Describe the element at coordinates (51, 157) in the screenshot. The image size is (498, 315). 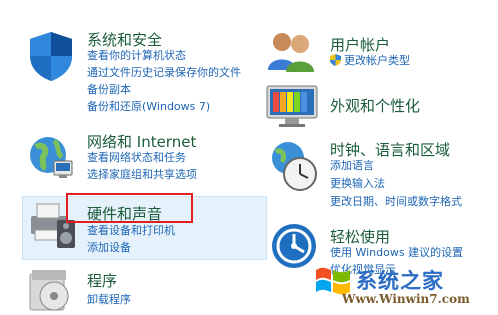
I see `network-globe-icon` at that location.